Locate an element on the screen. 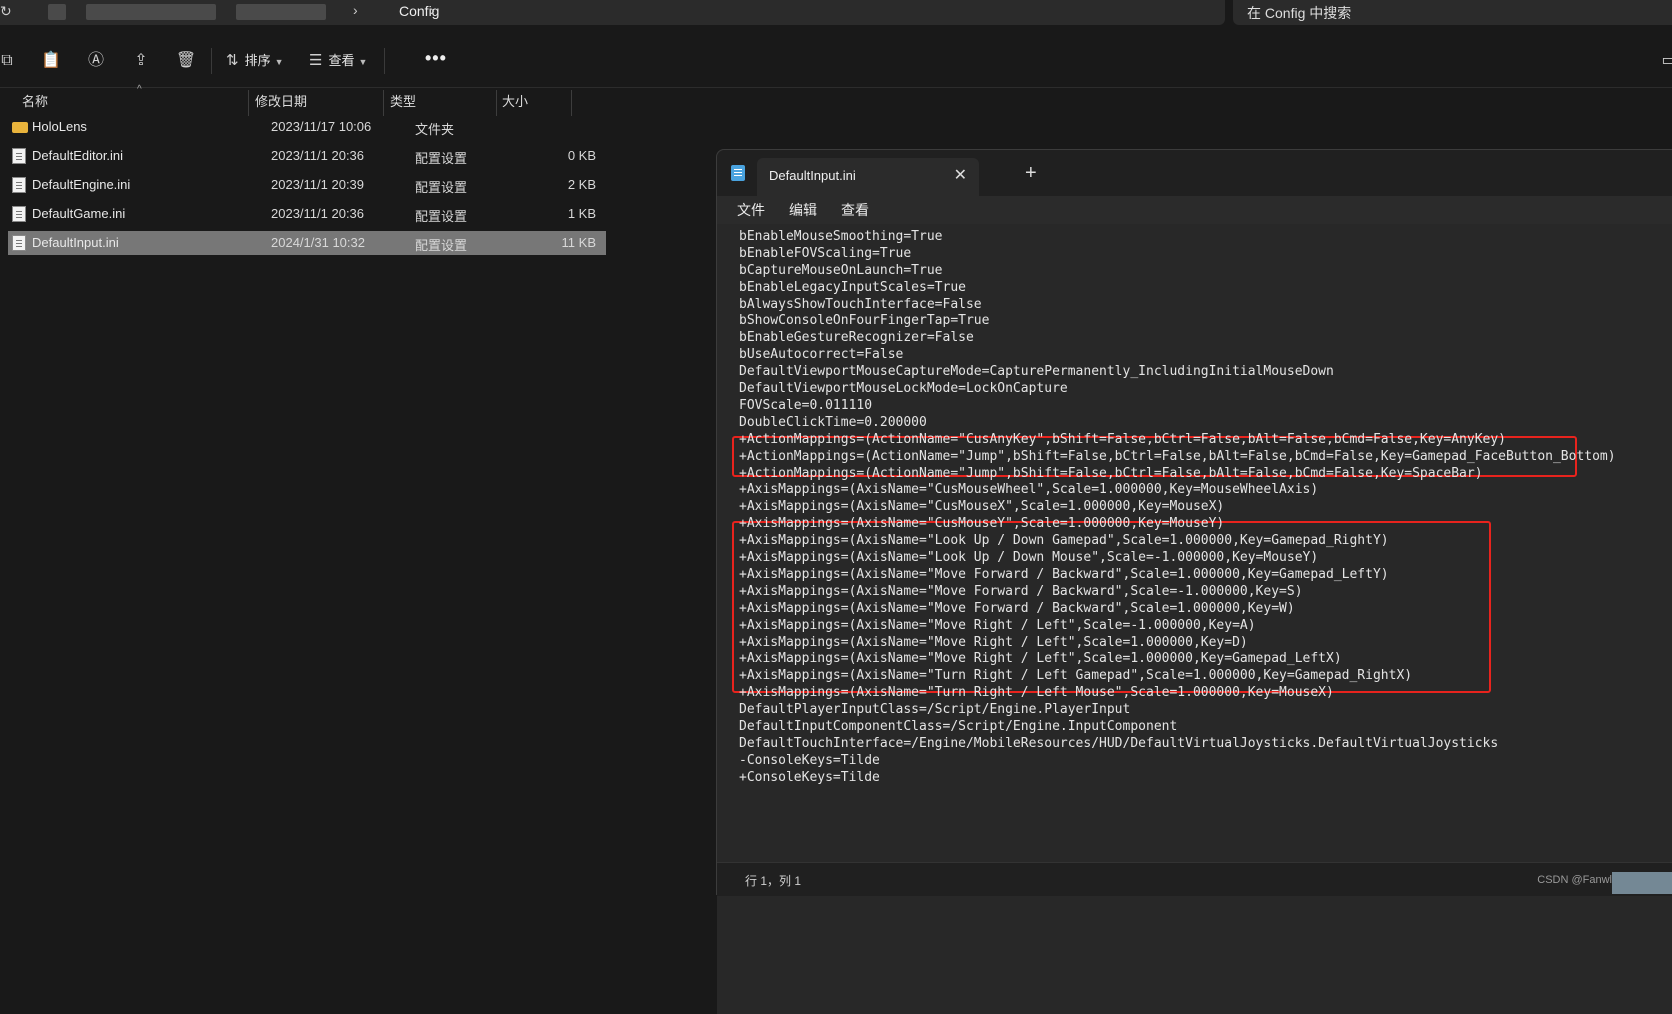 The image size is (1672, 1014). column-header-type: 类型 is located at coordinates (403, 103).